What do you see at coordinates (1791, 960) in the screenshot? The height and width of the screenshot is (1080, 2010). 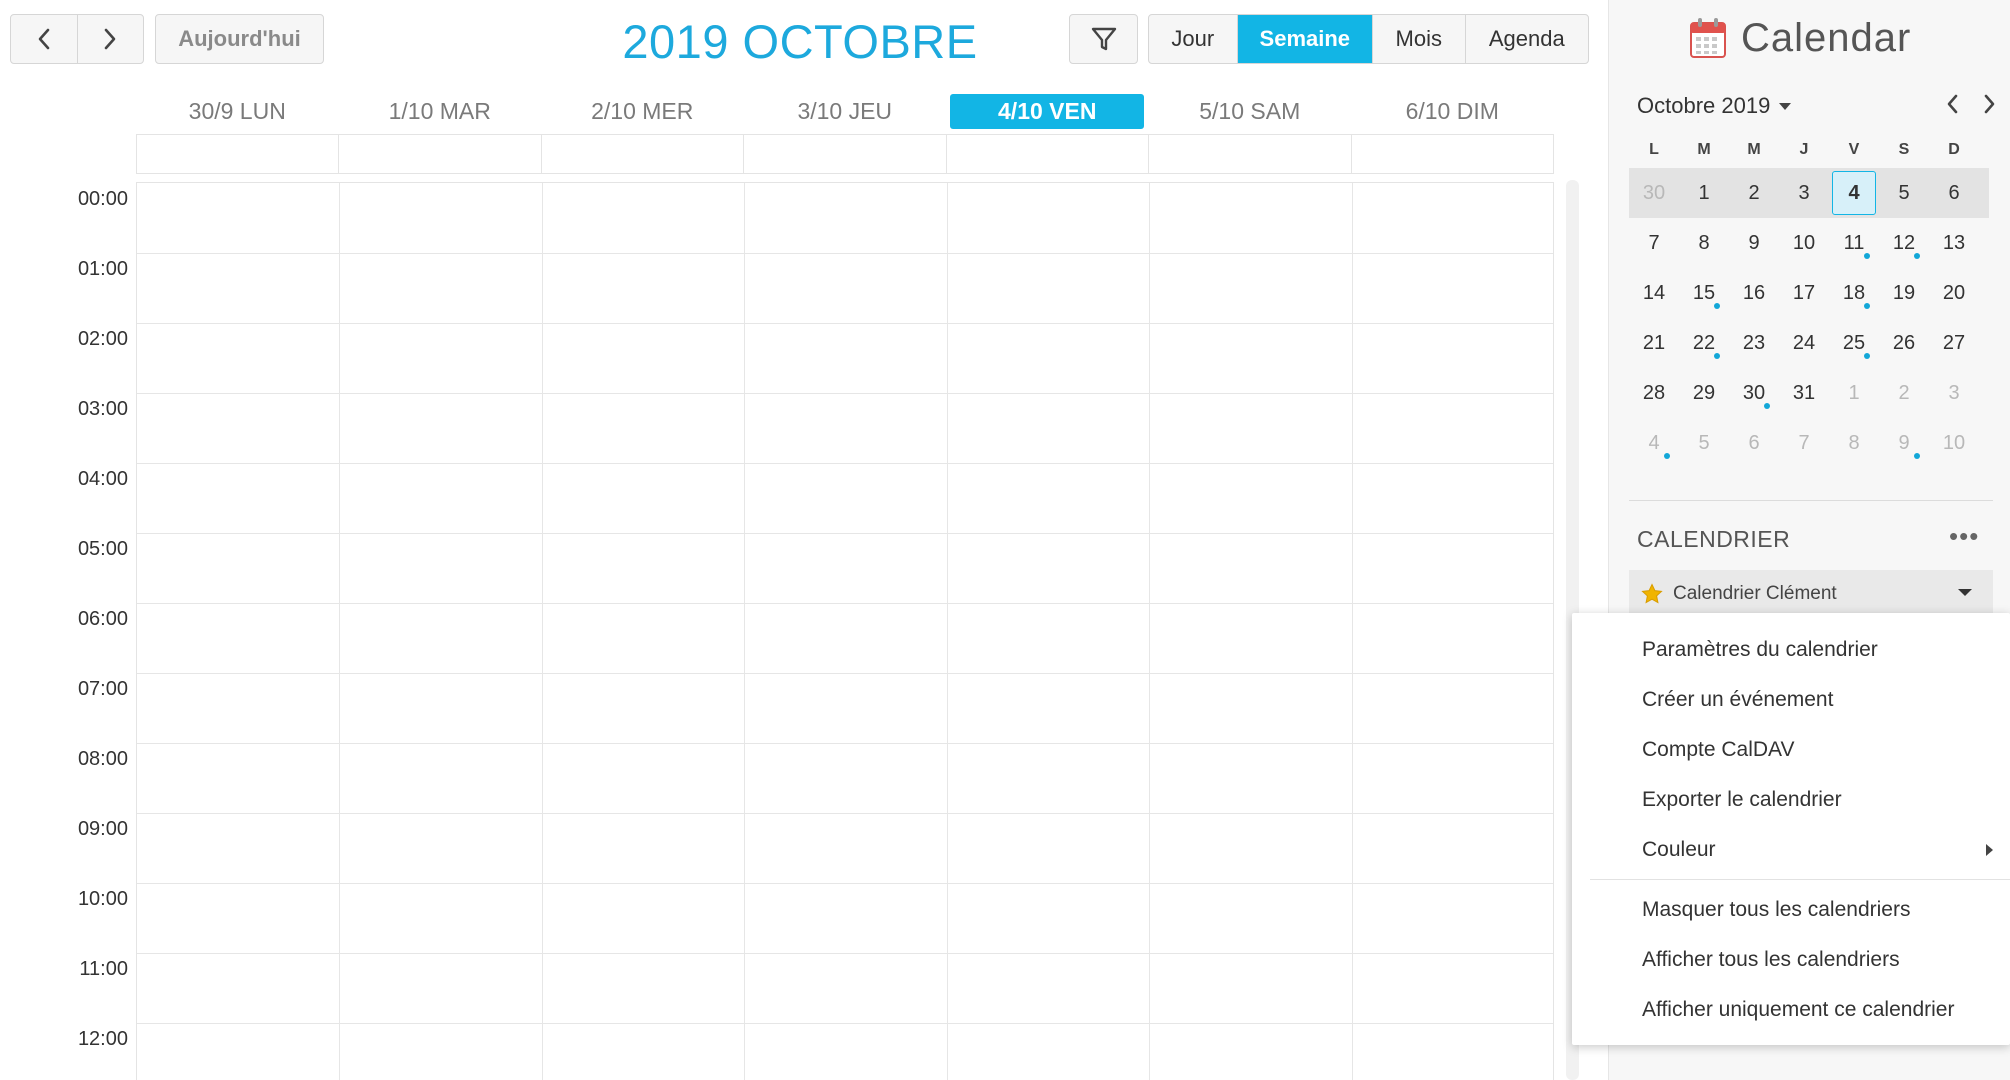 I see `menu-item-show-all-calendars: Afficher tous les calendriers` at bounding box center [1791, 960].